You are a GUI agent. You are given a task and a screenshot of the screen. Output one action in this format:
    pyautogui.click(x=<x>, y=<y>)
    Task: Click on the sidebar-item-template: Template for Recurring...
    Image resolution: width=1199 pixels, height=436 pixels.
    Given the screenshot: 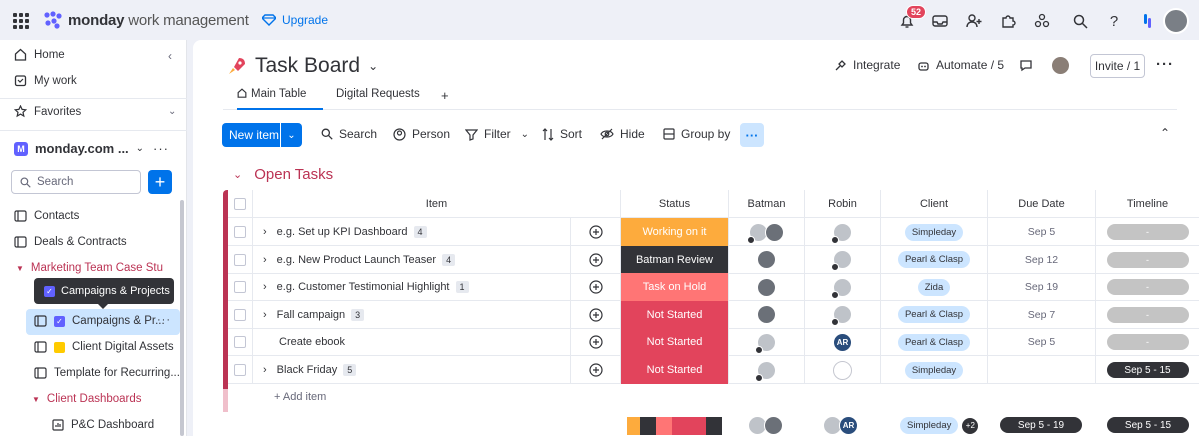 What is the action you would take?
    pyautogui.click(x=107, y=373)
    